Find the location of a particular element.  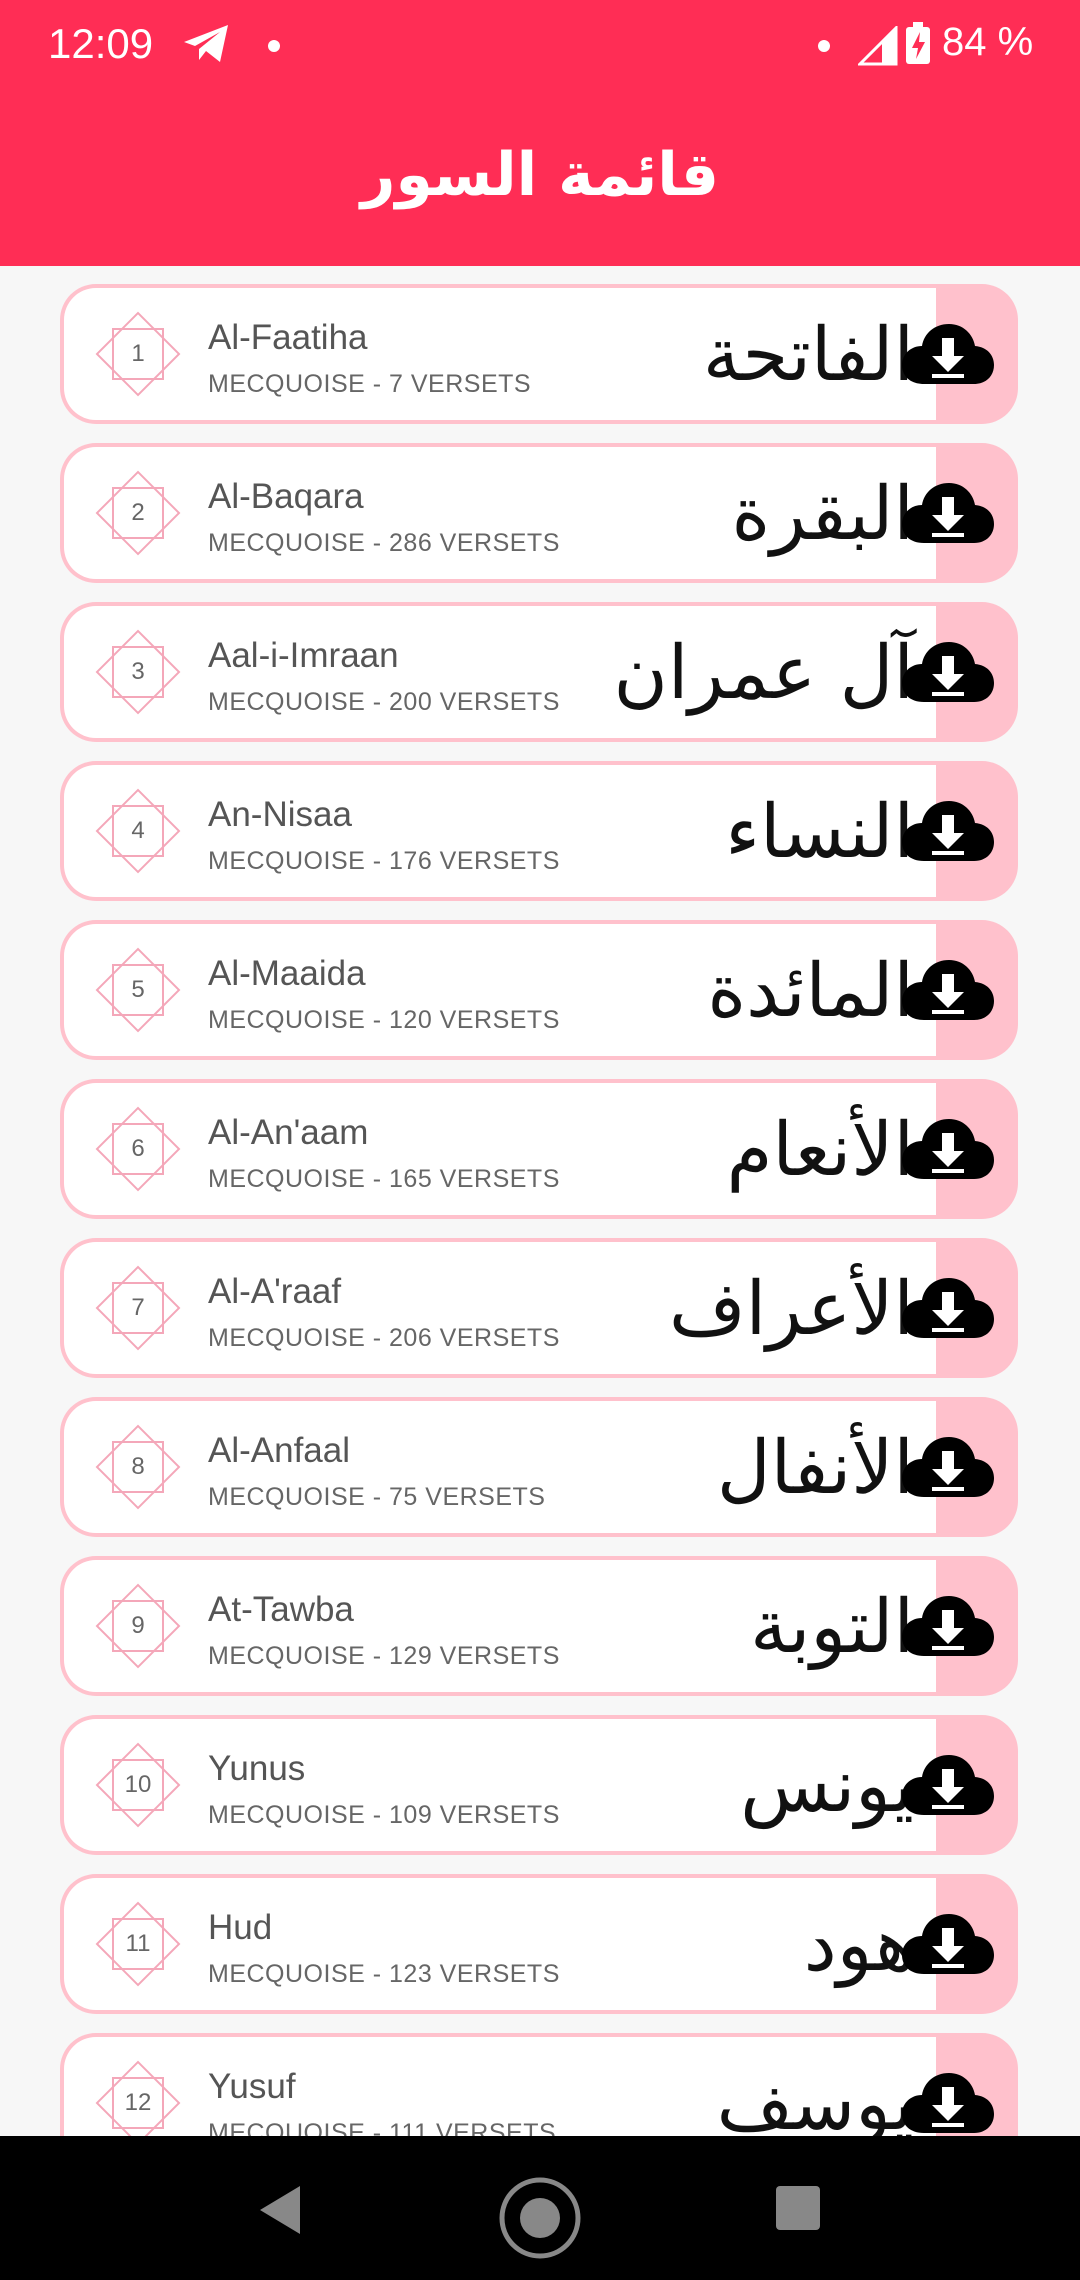

surah-name: Al-Faatiha is located at coordinates (288, 337).